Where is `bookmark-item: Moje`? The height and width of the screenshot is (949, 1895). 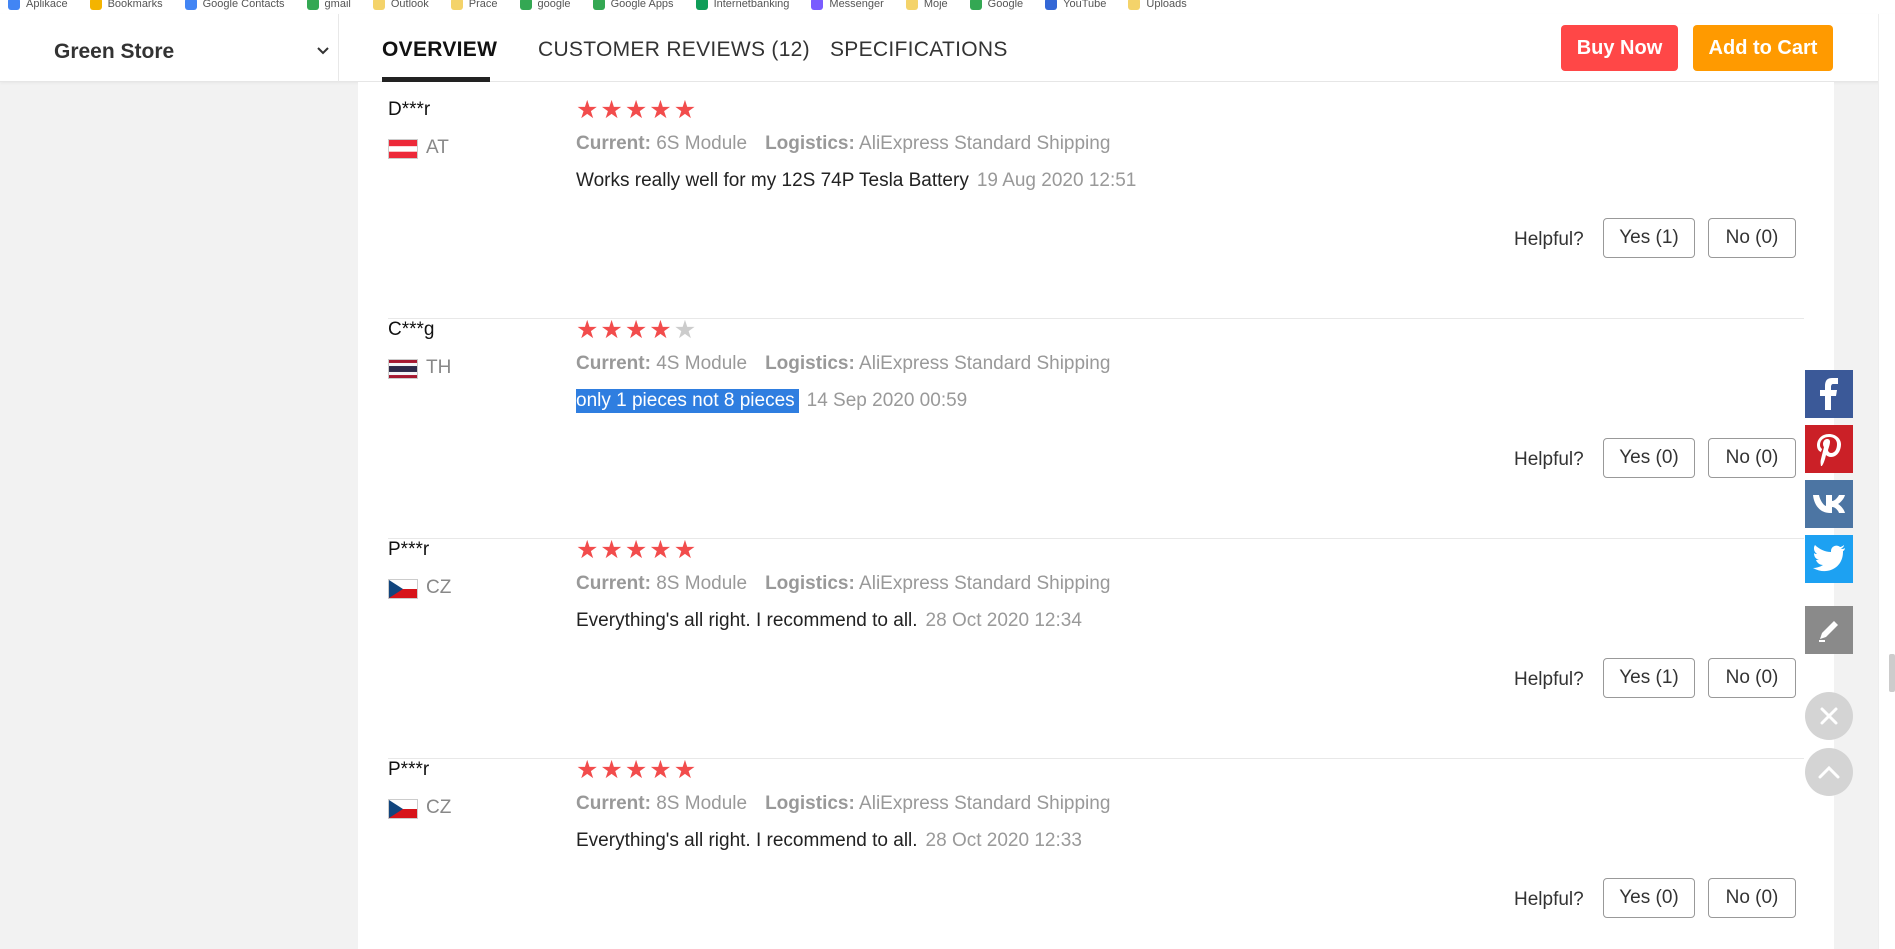 bookmark-item: Moje is located at coordinates (926, 5).